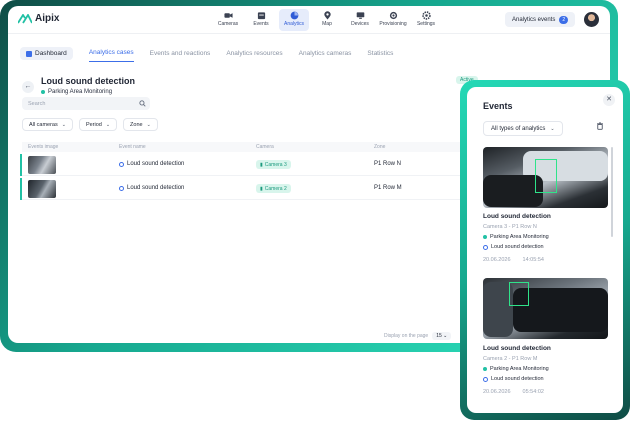 The image size is (639, 432). I want to click on analytics-type-value: All types of analytics, so click(518, 128).